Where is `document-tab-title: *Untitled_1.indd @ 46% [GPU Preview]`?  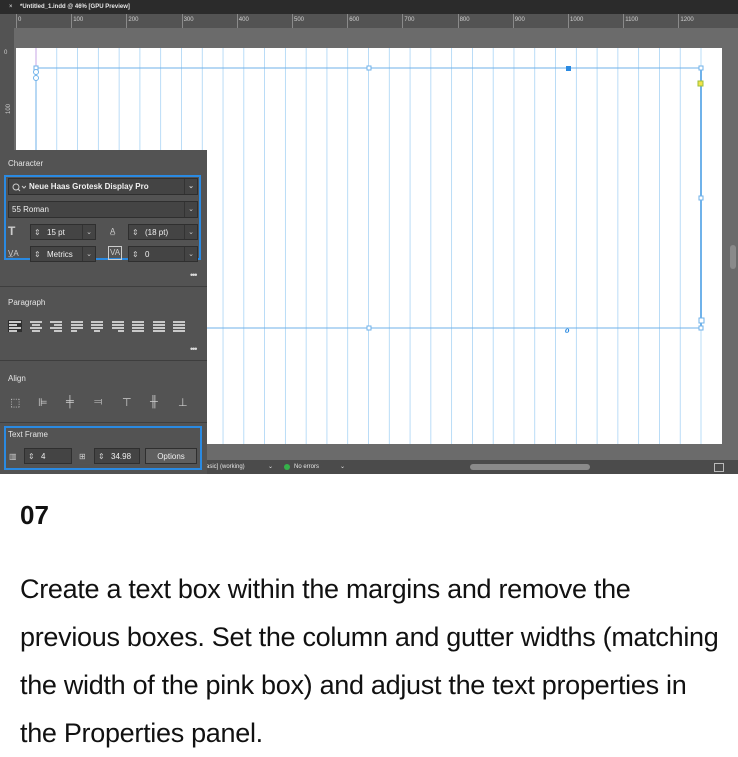 document-tab-title: *Untitled_1.indd @ 46% [GPU Preview] is located at coordinates (75, 7).